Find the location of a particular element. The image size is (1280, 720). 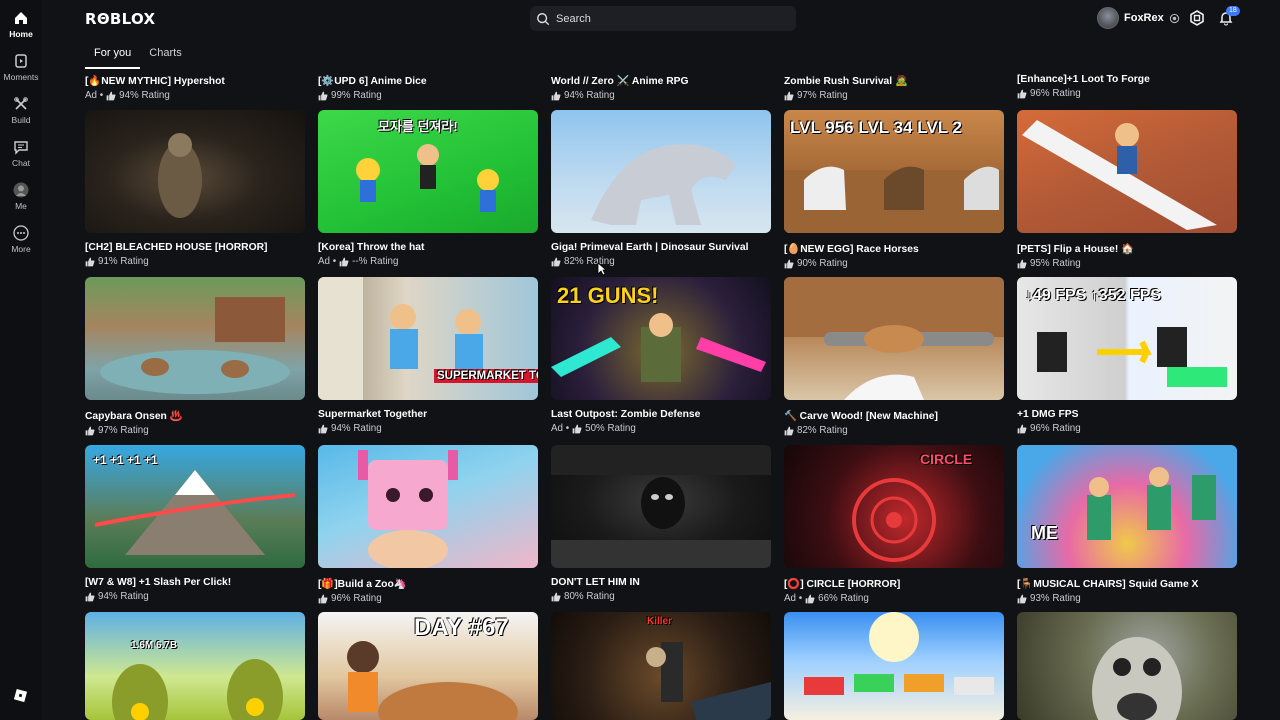

game-title: [🎁]Build a Zoo🦄 is located at coordinates (428, 583).